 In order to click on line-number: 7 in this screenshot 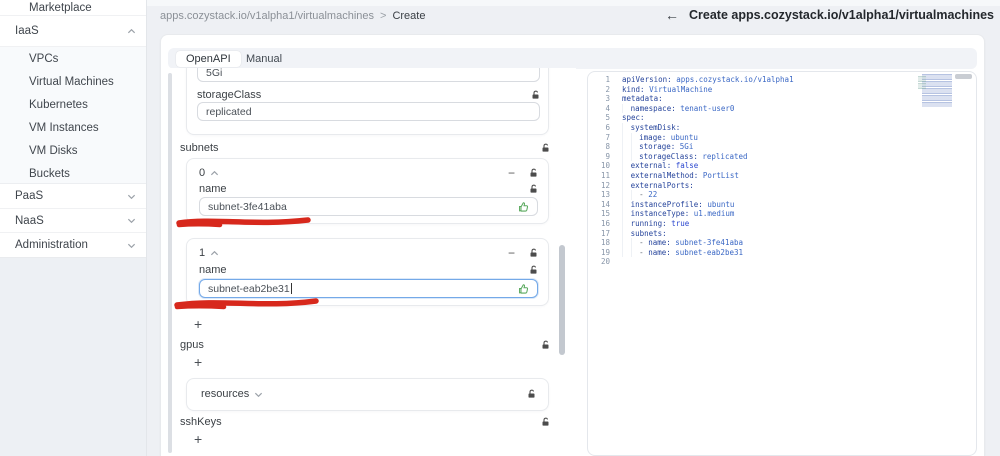, I will do `click(607, 137)`.